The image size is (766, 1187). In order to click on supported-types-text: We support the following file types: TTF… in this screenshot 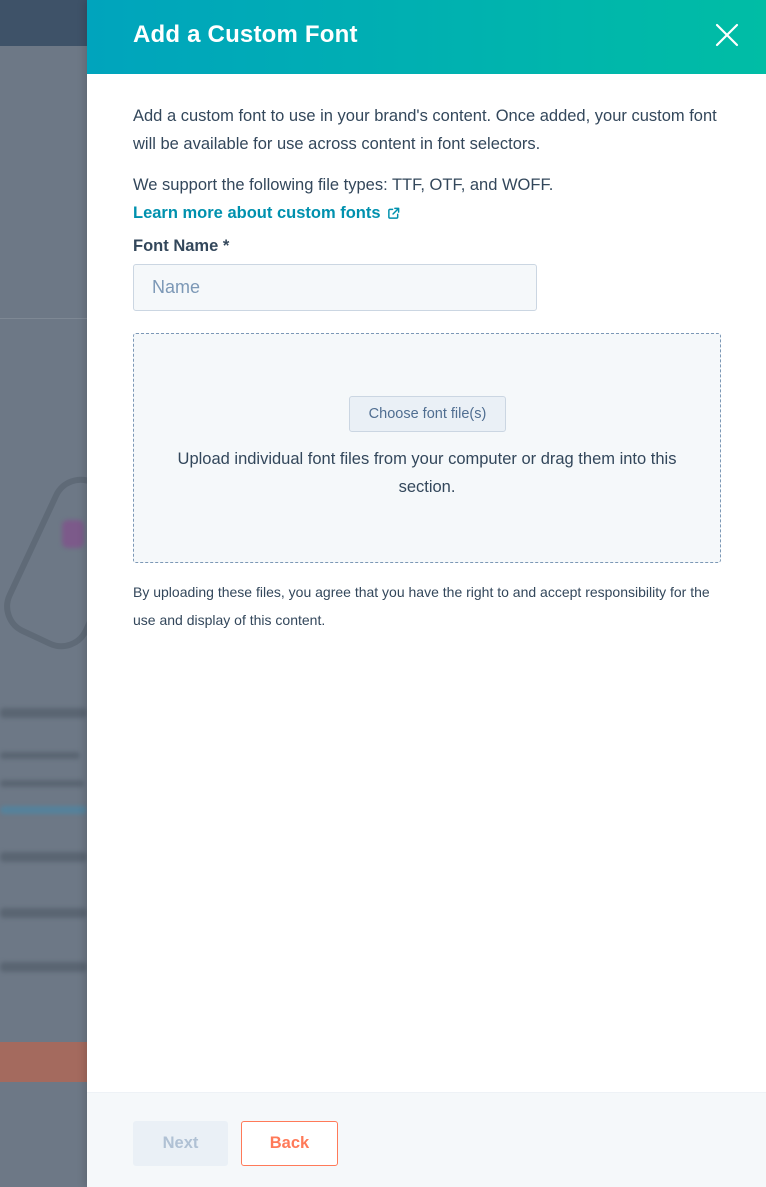, I will do `click(343, 185)`.